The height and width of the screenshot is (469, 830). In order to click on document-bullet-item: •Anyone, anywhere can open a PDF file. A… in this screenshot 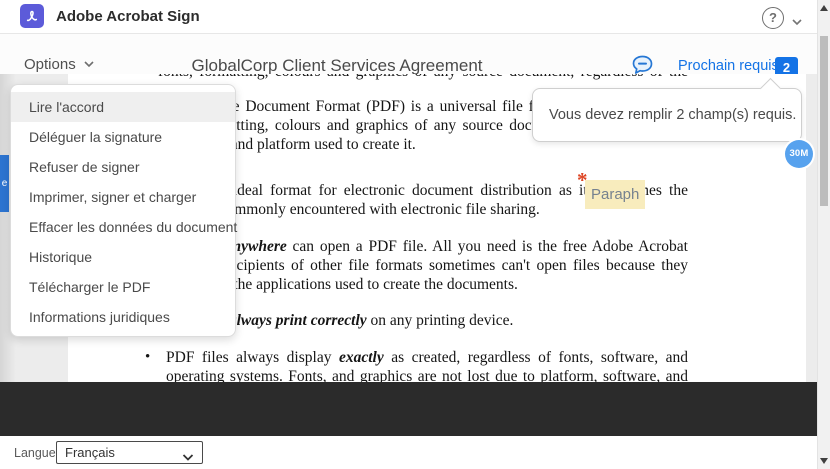, I will do `click(416, 265)`.